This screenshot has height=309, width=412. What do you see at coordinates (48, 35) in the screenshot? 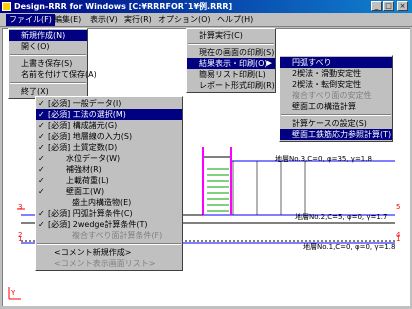
I see `file-new: 新規作成(N)` at bounding box center [48, 35].